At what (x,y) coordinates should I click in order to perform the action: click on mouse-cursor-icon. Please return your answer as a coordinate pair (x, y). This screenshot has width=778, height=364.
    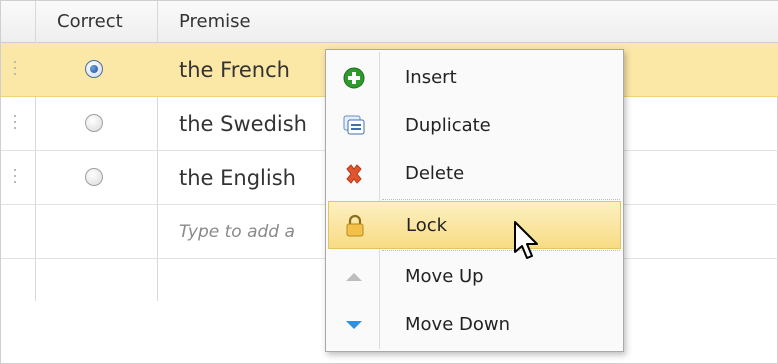
    Looking at the image, I should click on (527, 242).